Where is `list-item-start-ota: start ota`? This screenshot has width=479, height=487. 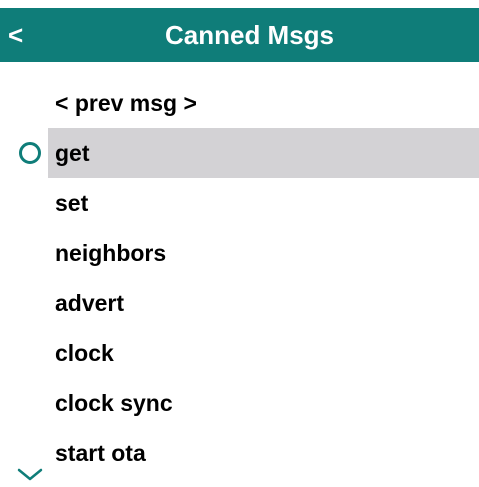 list-item-start-ota: start ota is located at coordinates (239, 453).